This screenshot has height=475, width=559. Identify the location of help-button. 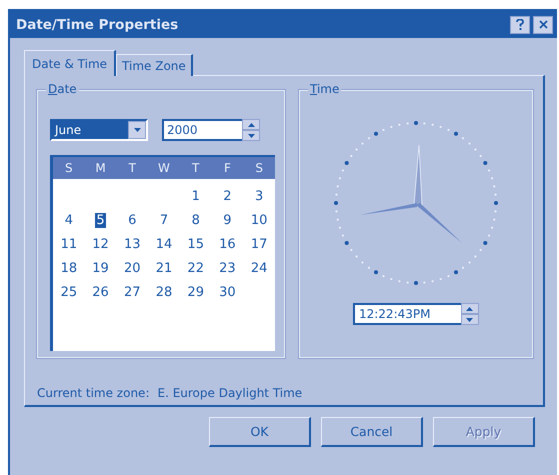
(520, 25).